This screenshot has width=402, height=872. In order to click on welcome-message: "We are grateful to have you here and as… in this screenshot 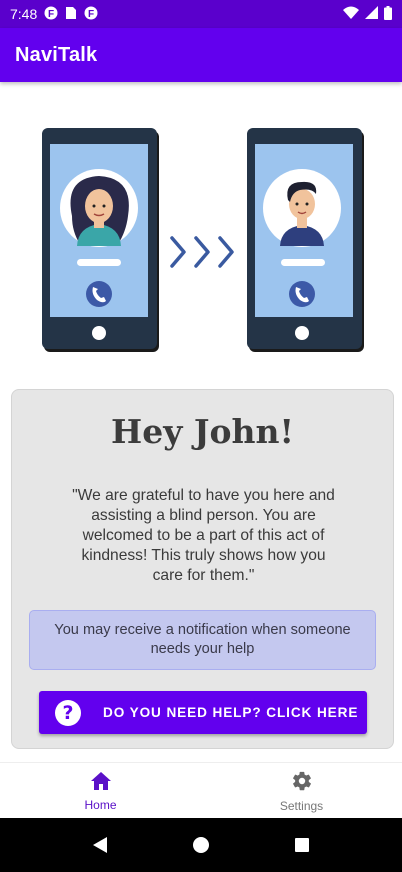, I will do `click(203, 535)`.